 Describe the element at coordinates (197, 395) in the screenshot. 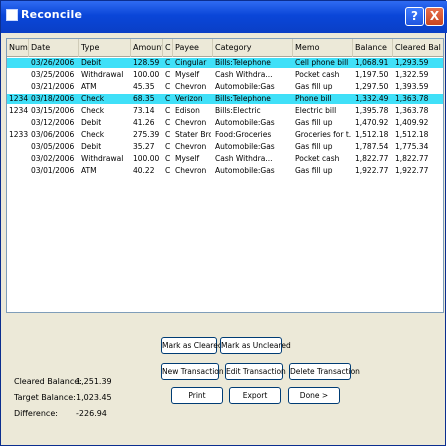

I see `print-button: Print` at that location.